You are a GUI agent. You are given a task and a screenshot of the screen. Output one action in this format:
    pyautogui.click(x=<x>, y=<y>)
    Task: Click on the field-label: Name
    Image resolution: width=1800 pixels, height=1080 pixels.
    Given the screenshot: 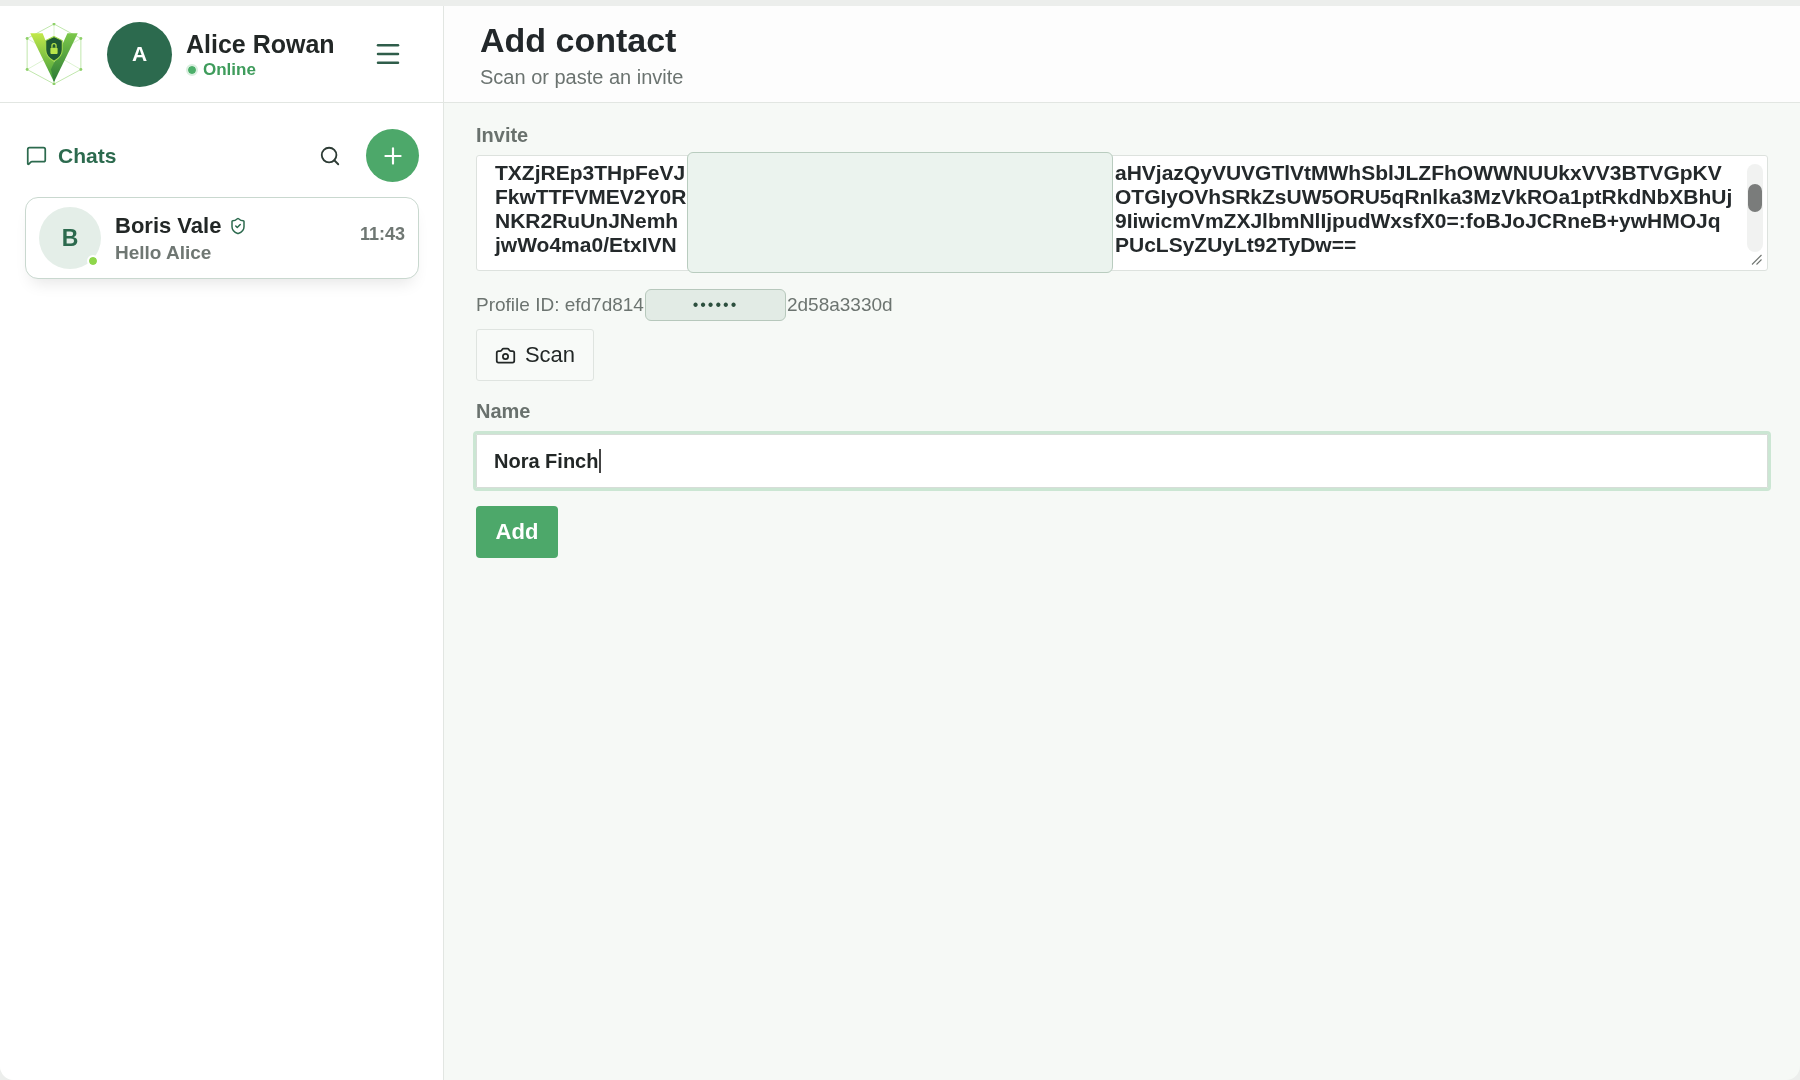 What is the action you would take?
    pyautogui.click(x=503, y=411)
    